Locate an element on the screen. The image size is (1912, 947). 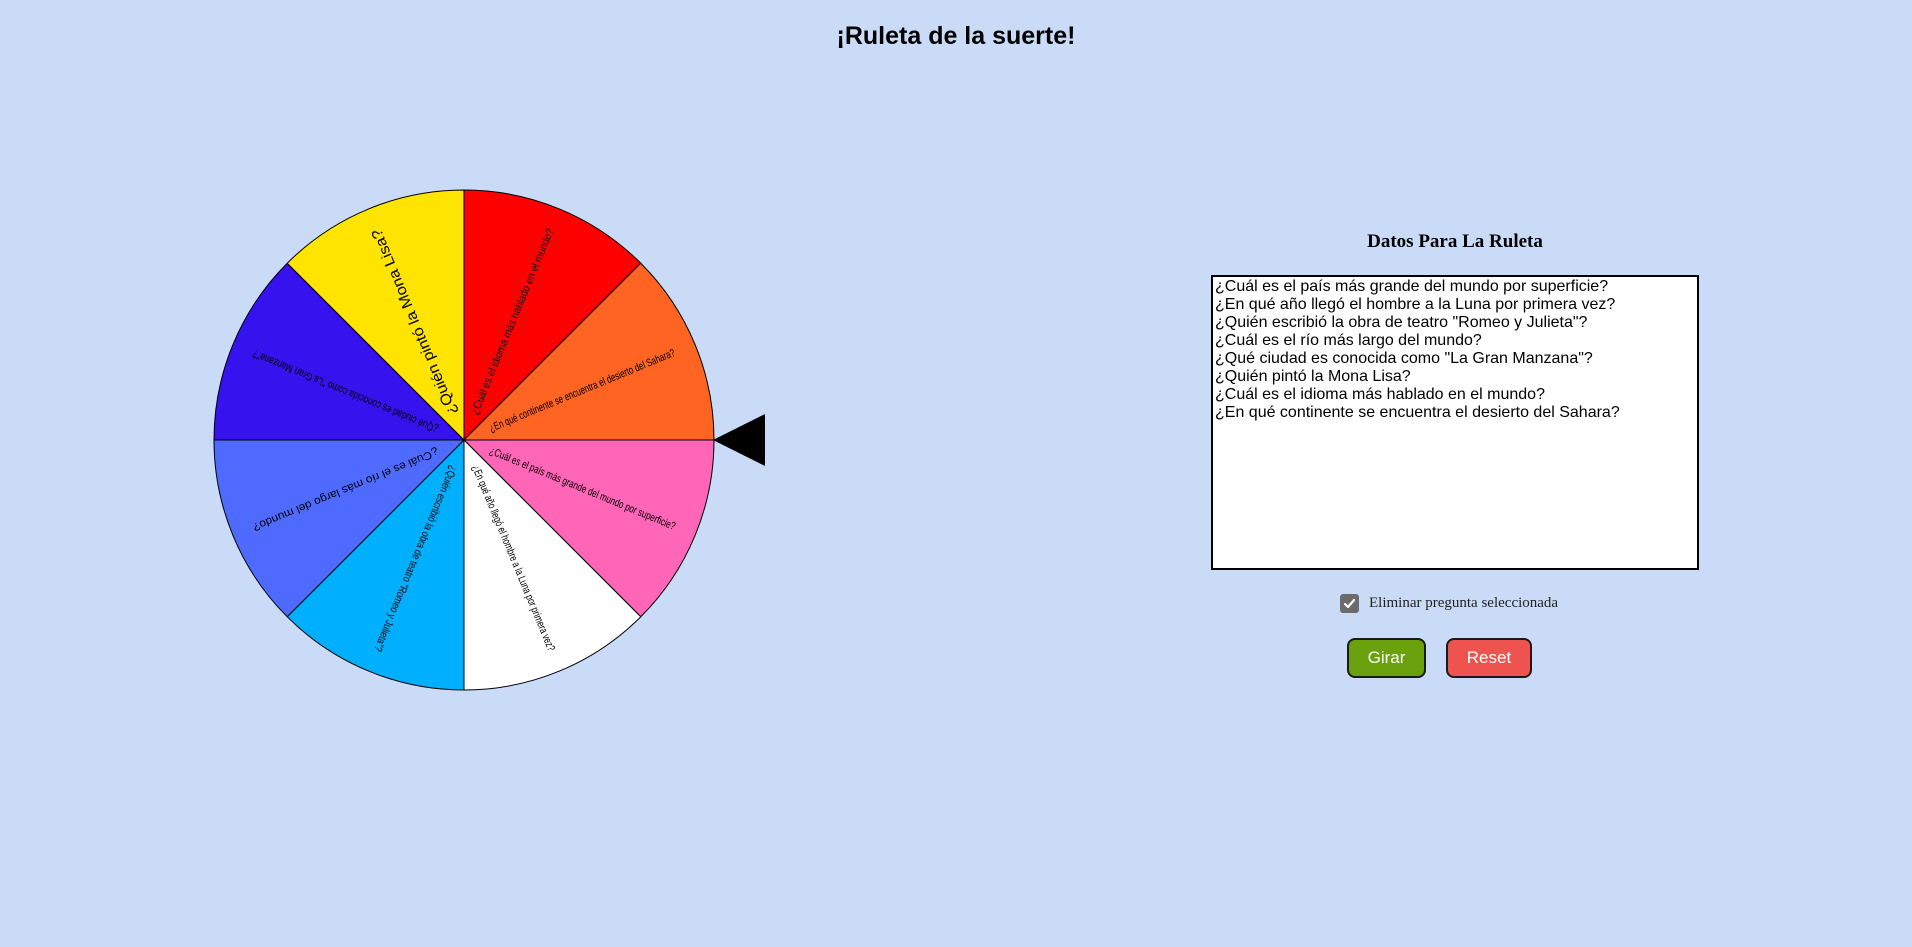
questions-textarea is located at coordinates (1455, 422).